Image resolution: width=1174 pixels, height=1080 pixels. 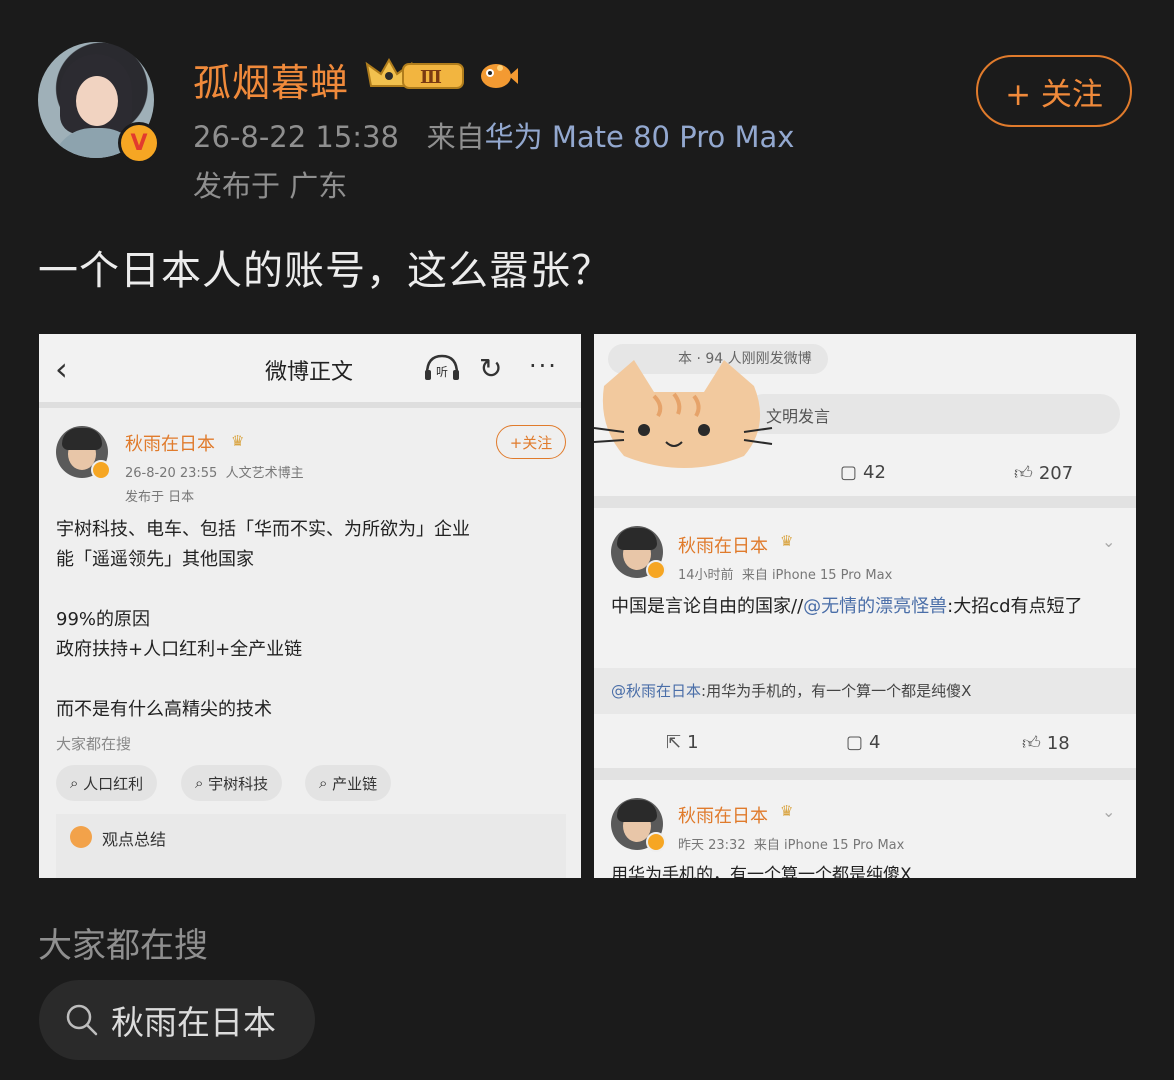 I want to click on follow-button: + 关注, so click(x=1054, y=91).